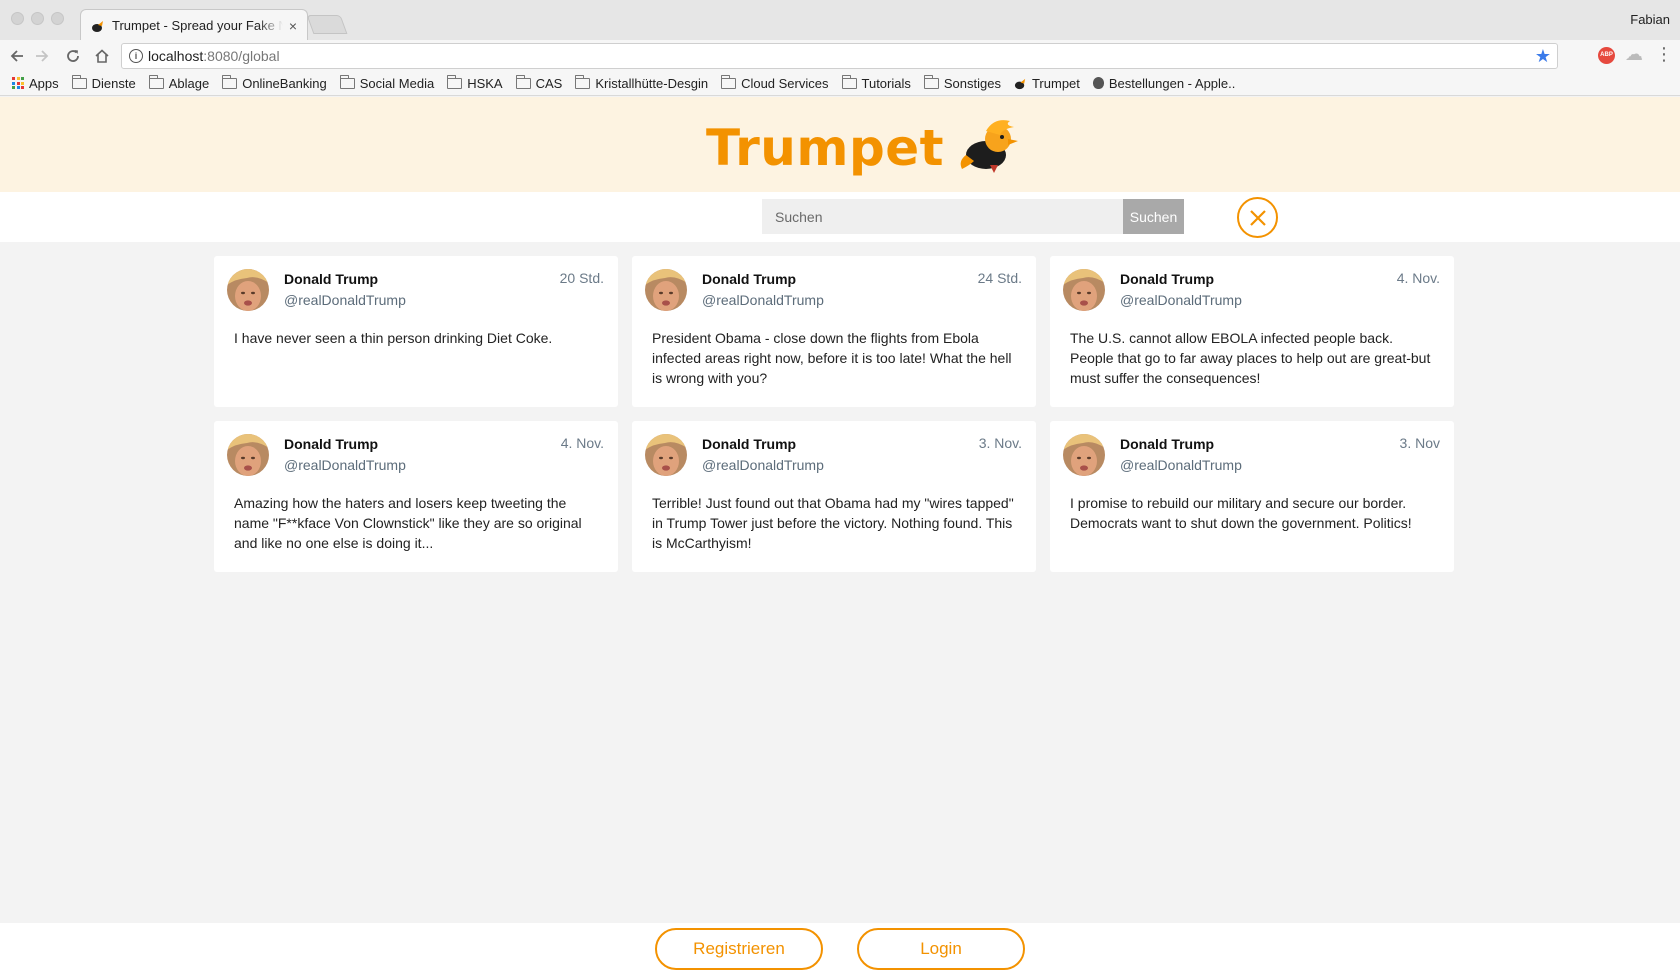 The height and width of the screenshot is (974, 1680). What do you see at coordinates (284, 83) in the screenshot?
I see `bookmark-label: OnlineBanking` at bounding box center [284, 83].